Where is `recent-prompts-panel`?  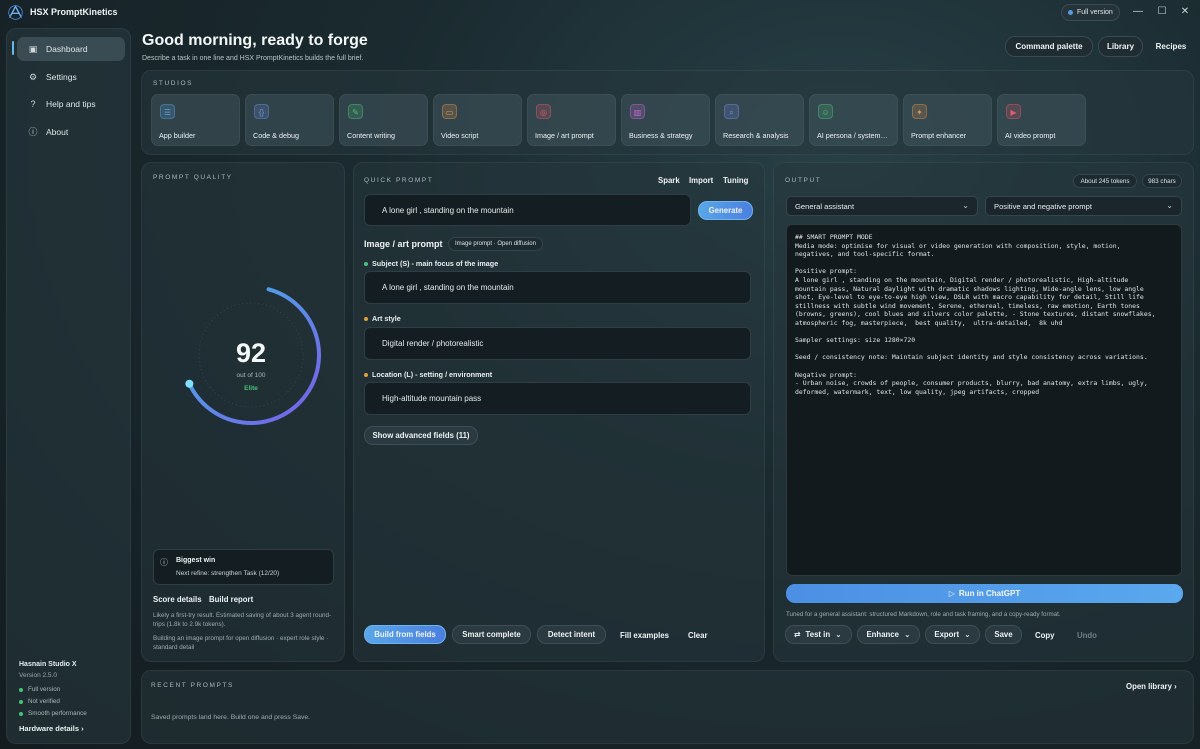 recent-prompts-panel is located at coordinates (667, 707).